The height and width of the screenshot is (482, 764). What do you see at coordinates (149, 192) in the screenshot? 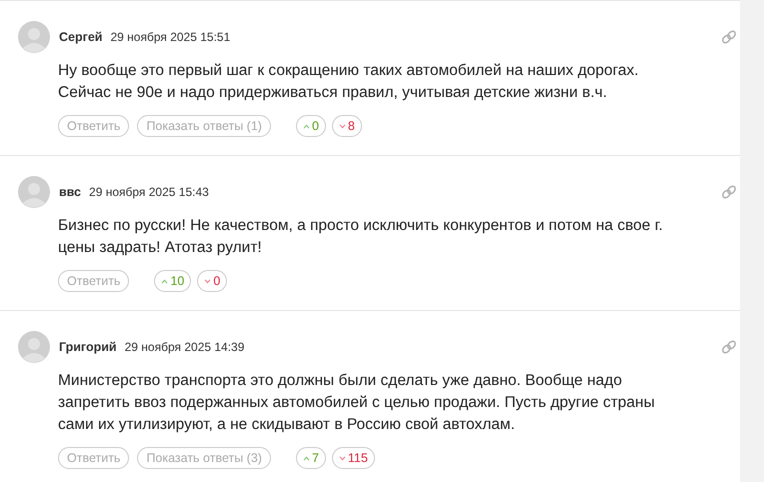
I see `comment-date: 29 ноября 2025 15:43` at bounding box center [149, 192].